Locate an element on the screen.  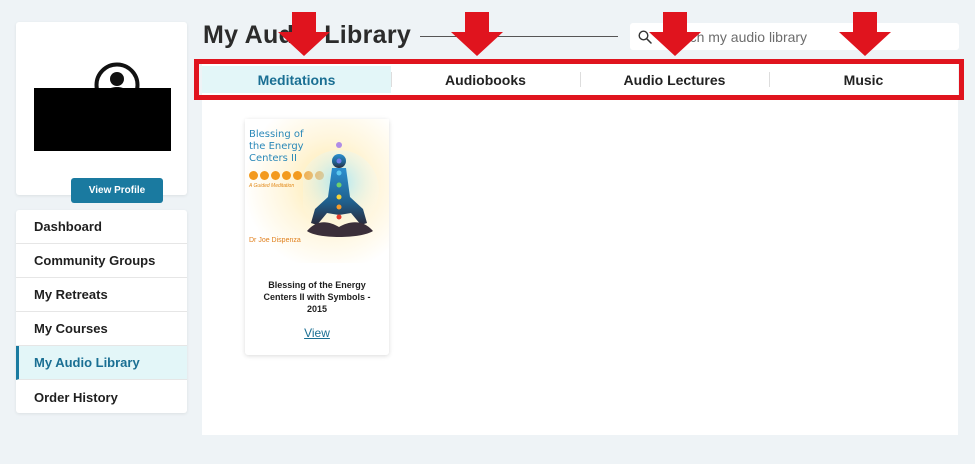
view-link: View is located at coordinates (317, 333).